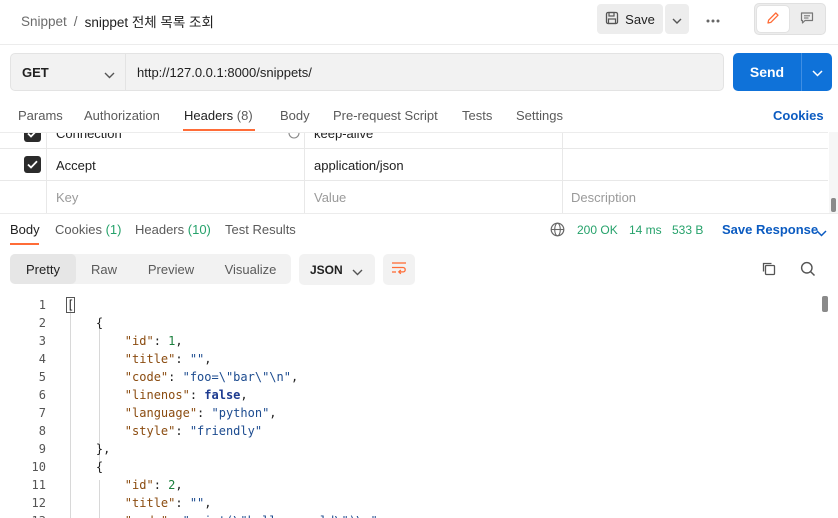  I want to click on response-tab-body: Body, so click(25, 229).